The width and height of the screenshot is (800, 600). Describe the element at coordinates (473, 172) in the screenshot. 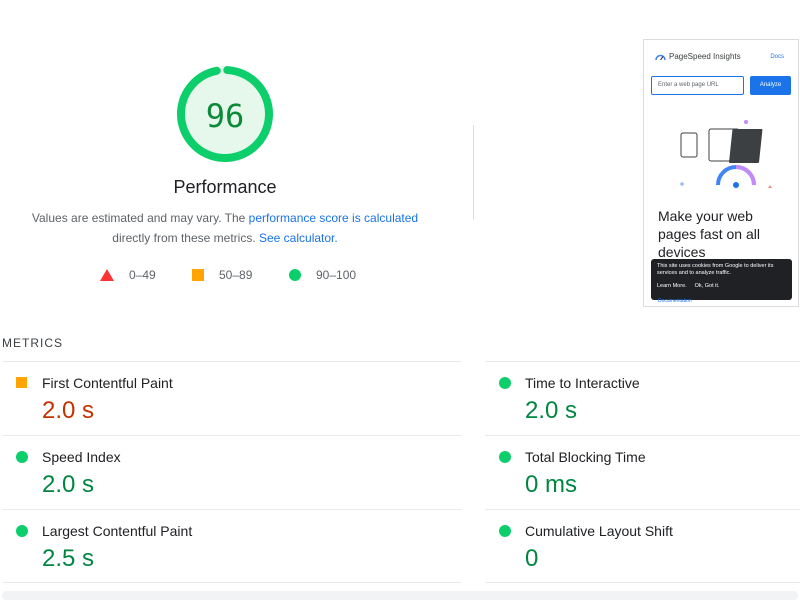

I see `vertical-divider` at that location.